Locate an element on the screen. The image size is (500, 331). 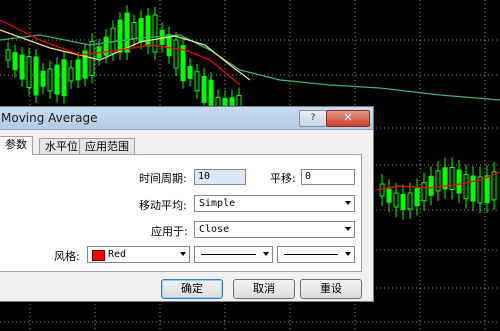
shift-label: 平移: is located at coordinates (283, 178).